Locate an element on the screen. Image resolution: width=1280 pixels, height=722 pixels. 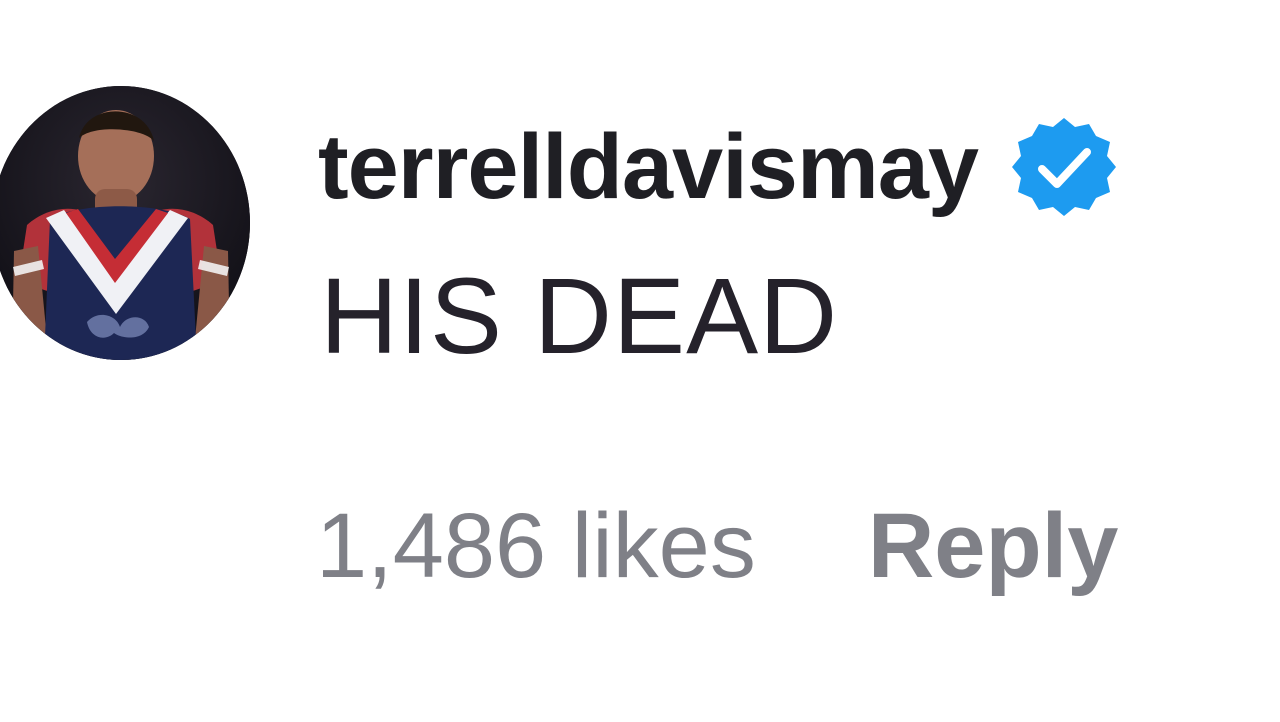
avatar is located at coordinates (125, 223).